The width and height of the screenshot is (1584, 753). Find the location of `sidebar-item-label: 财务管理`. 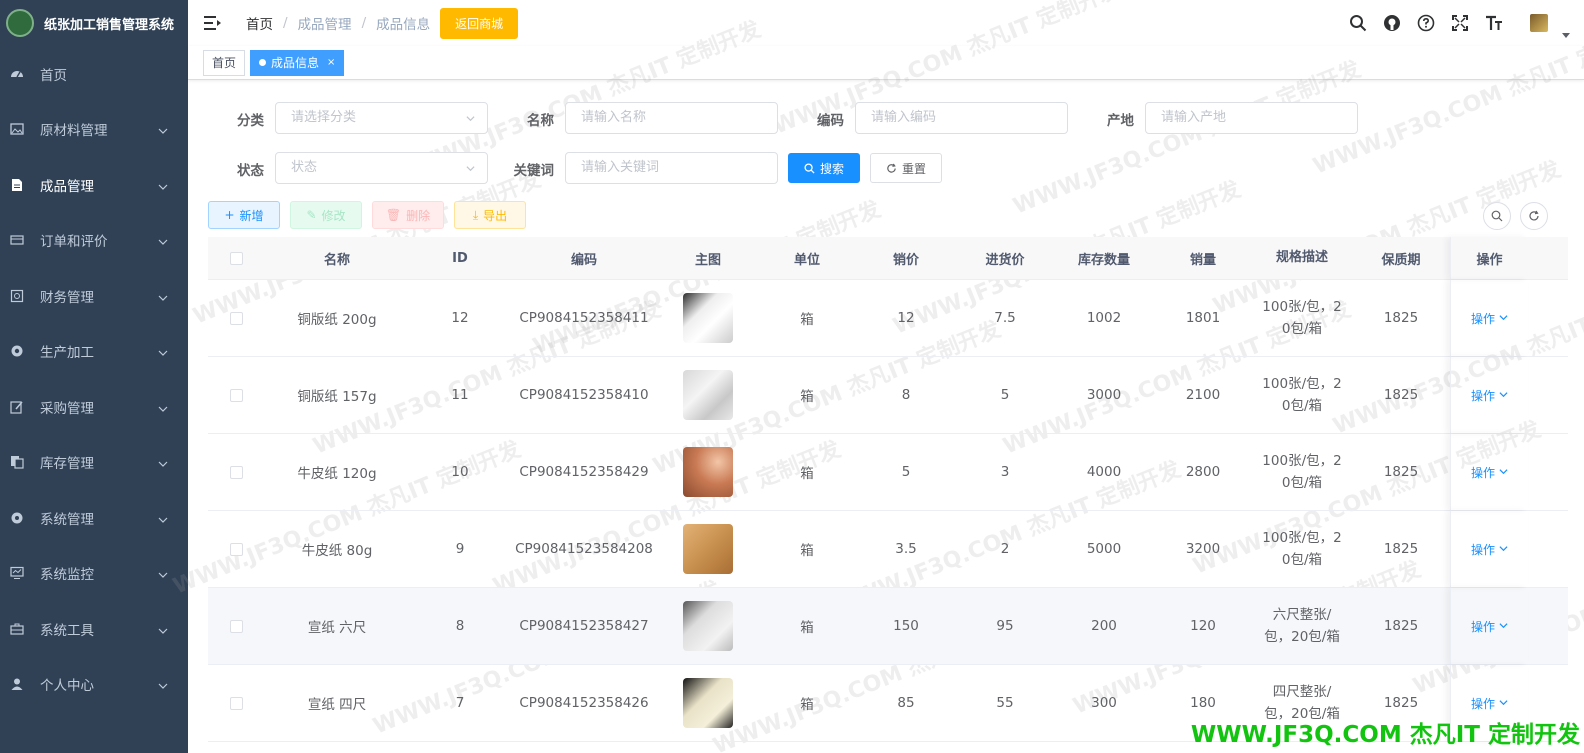

sidebar-item-label: 财务管理 is located at coordinates (67, 297).